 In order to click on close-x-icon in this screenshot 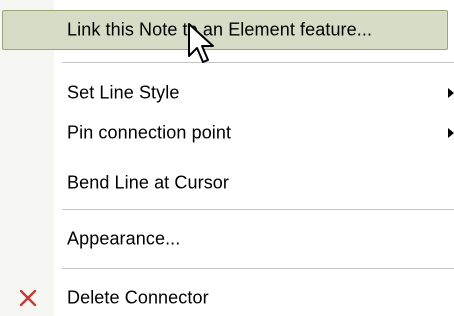, I will do `click(28, 298)`.